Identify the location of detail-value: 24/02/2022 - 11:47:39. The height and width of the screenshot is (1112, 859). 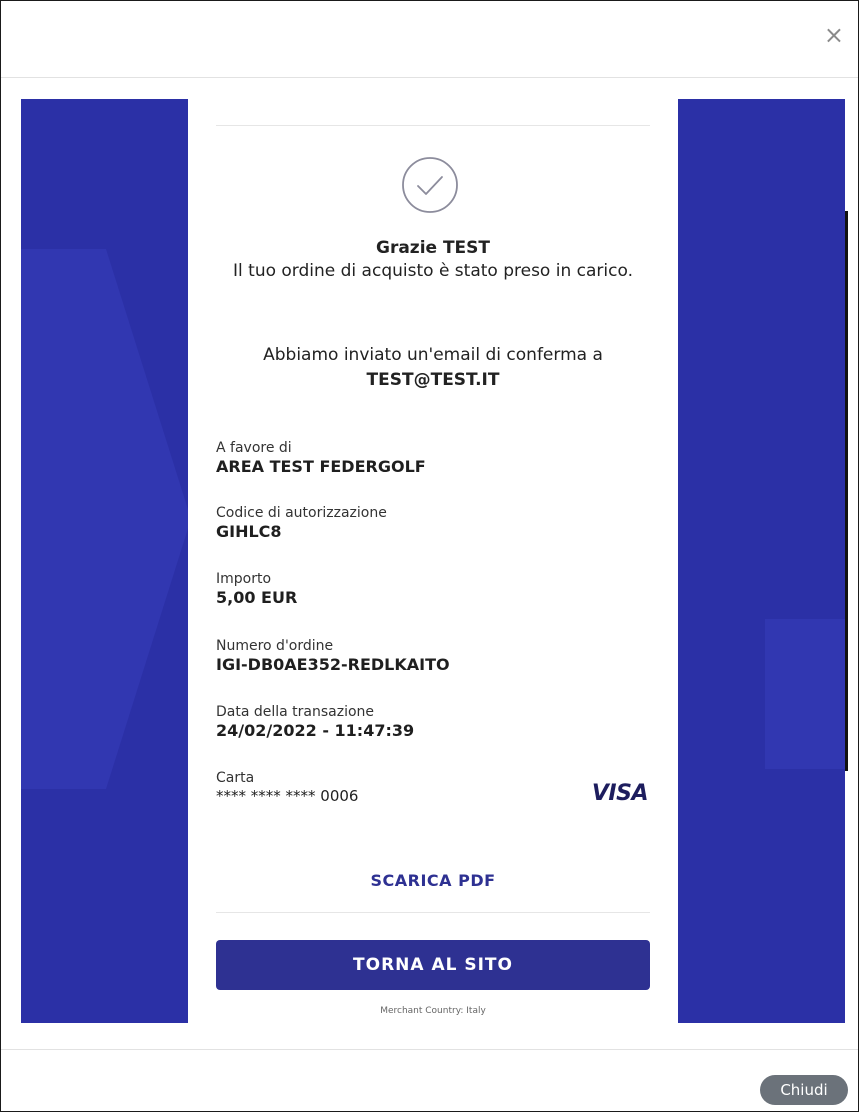
(315, 730).